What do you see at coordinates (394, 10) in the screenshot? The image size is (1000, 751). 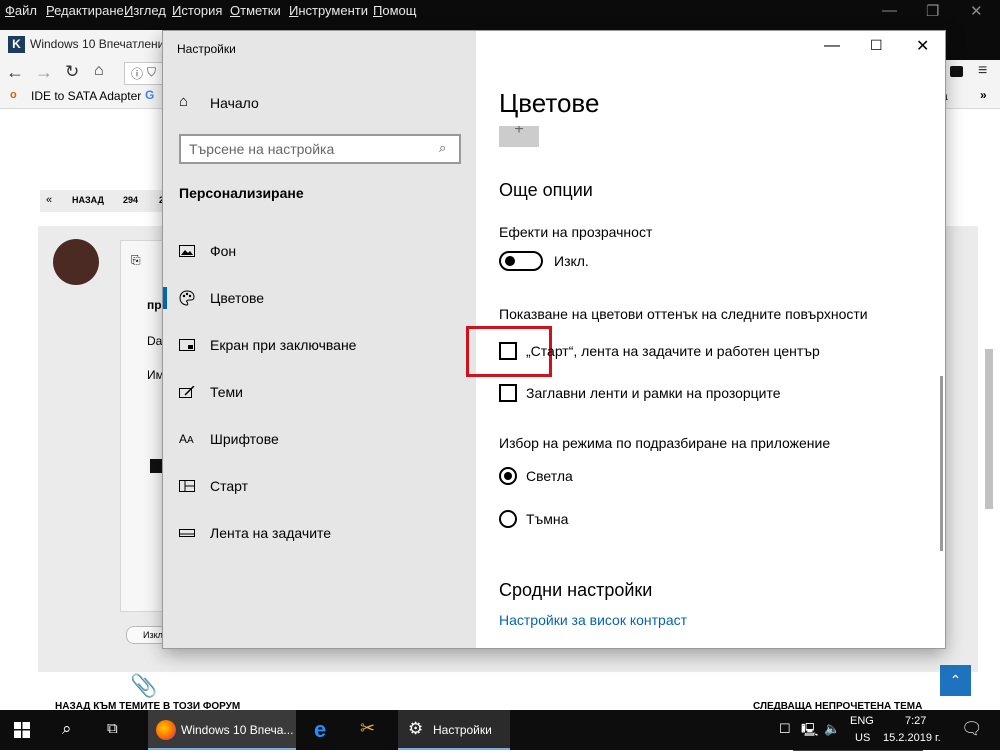 I see `menu-help: Помощ` at bounding box center [394, 10].